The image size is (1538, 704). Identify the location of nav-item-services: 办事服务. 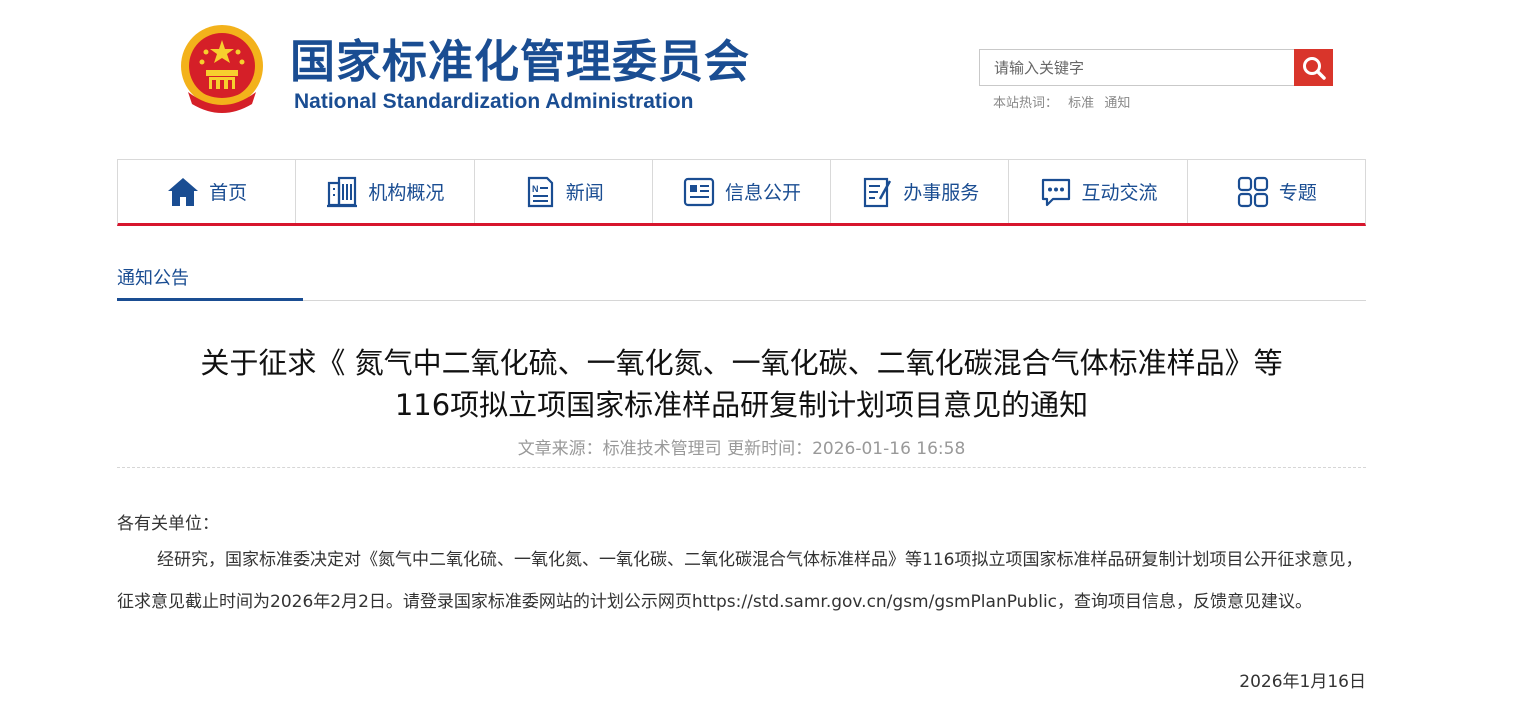
(920, 191).